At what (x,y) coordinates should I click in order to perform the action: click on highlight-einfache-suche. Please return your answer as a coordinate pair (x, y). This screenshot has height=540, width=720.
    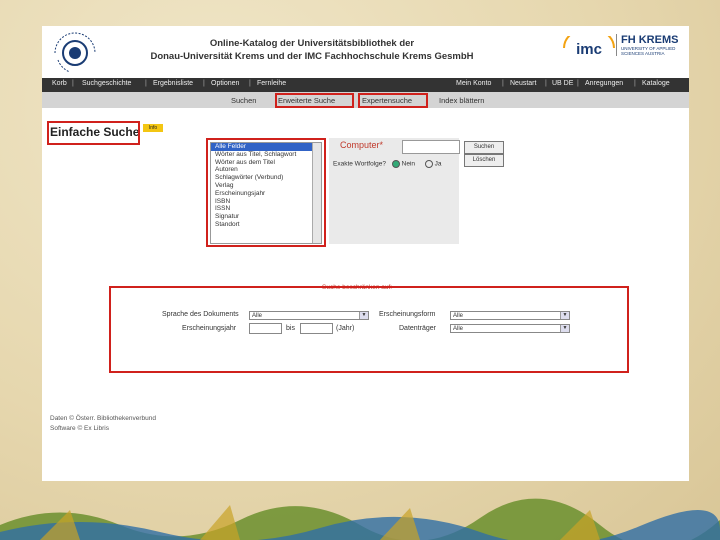
    Looking at the image, I should click on (93, 133).